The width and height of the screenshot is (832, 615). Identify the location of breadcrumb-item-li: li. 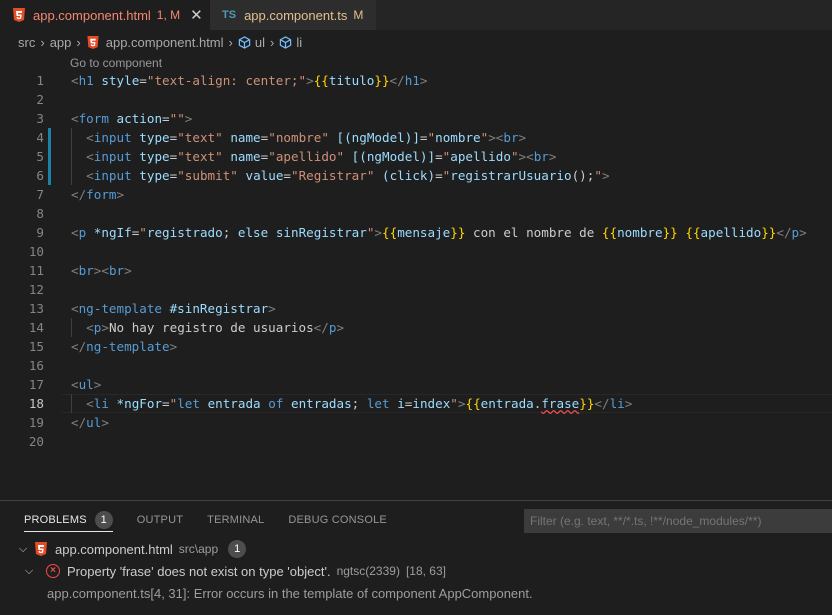
(299, 42).